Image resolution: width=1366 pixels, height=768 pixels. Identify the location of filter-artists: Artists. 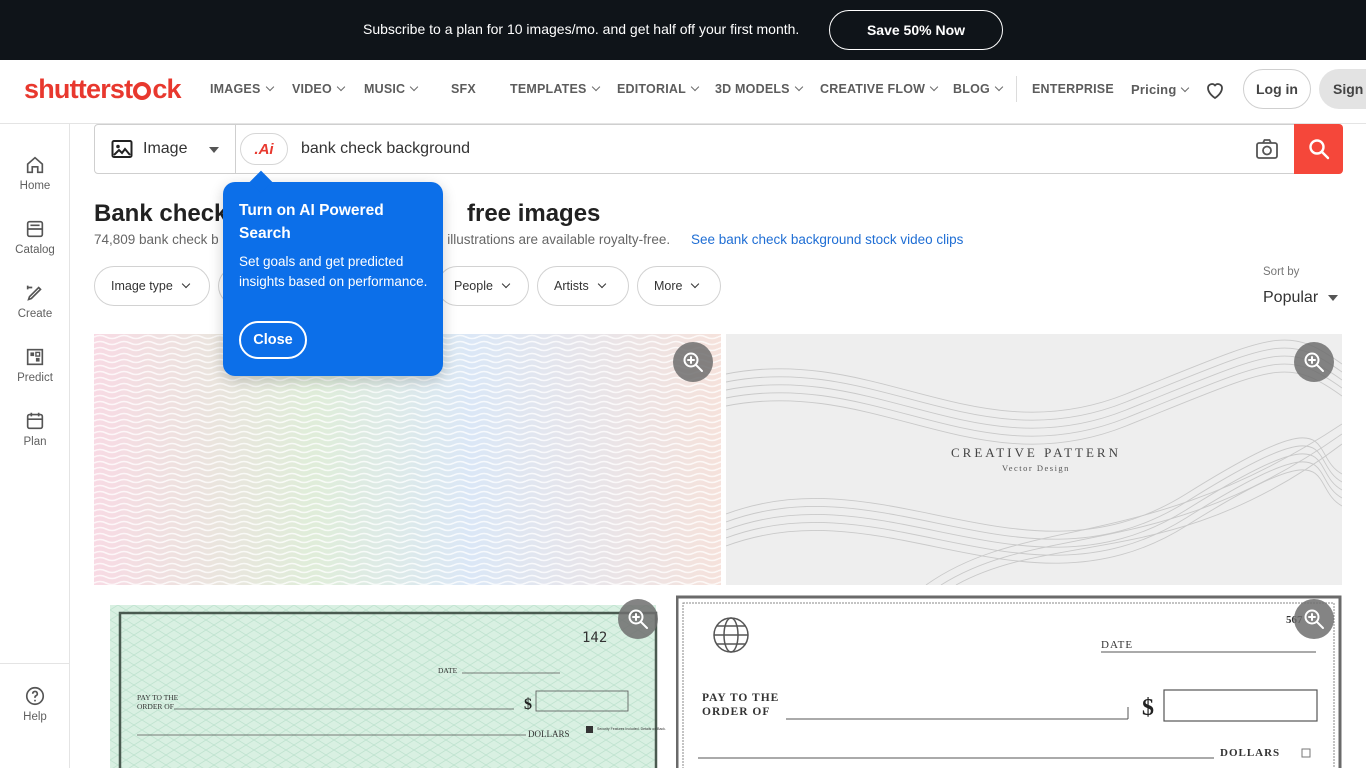
(583, 286).